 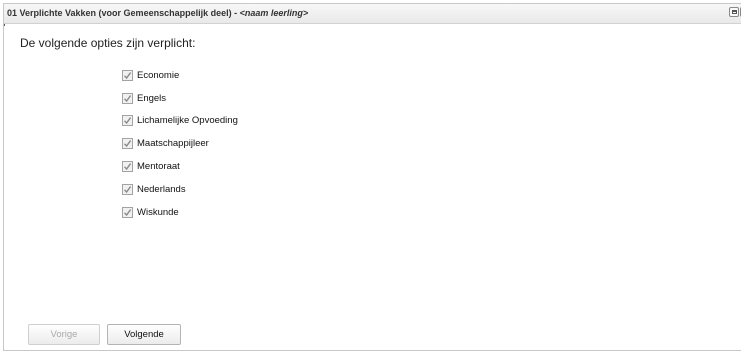 I want to click on wizard-footer: Vorige Volgende, so click(x=104, y=334).